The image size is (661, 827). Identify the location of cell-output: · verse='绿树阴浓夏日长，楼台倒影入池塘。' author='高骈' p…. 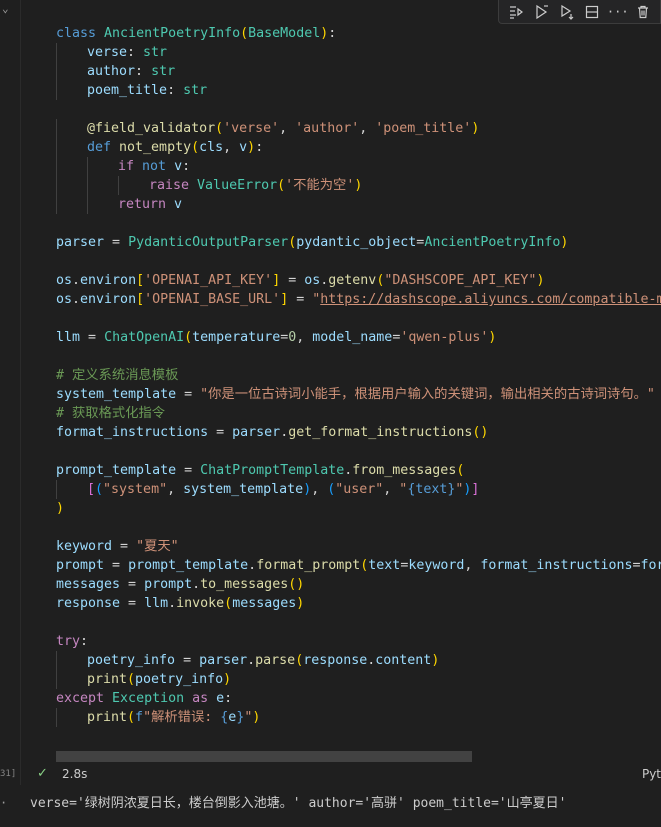
(330, 806).